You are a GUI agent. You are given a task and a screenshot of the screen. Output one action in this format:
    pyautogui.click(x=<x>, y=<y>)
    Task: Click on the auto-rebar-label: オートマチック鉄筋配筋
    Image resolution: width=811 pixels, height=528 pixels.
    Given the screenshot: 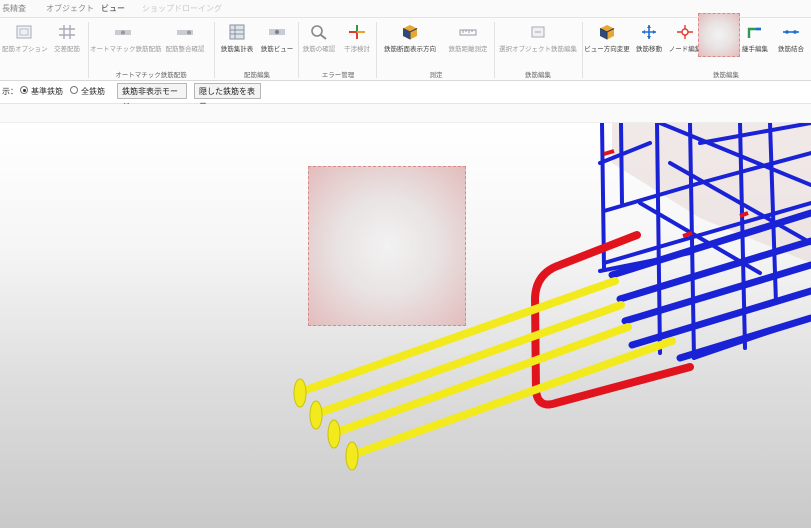 What is the action you would take?
    pyautogui.click(x=126, y=49)
    